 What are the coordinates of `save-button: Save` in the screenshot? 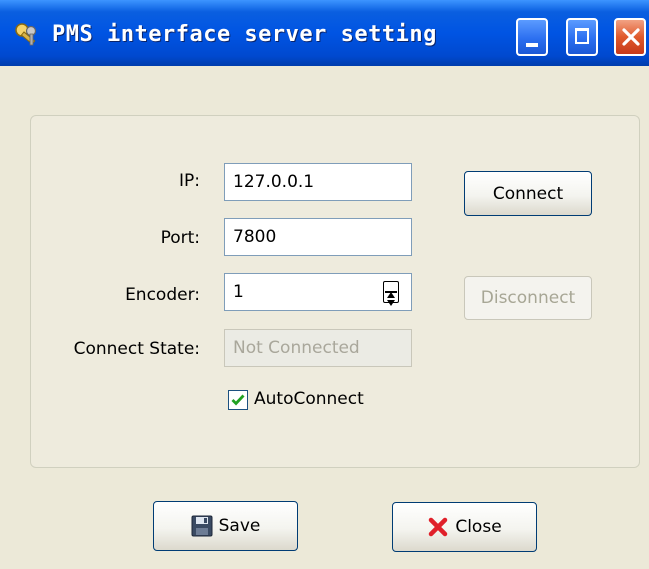 It's located at (225, 526).